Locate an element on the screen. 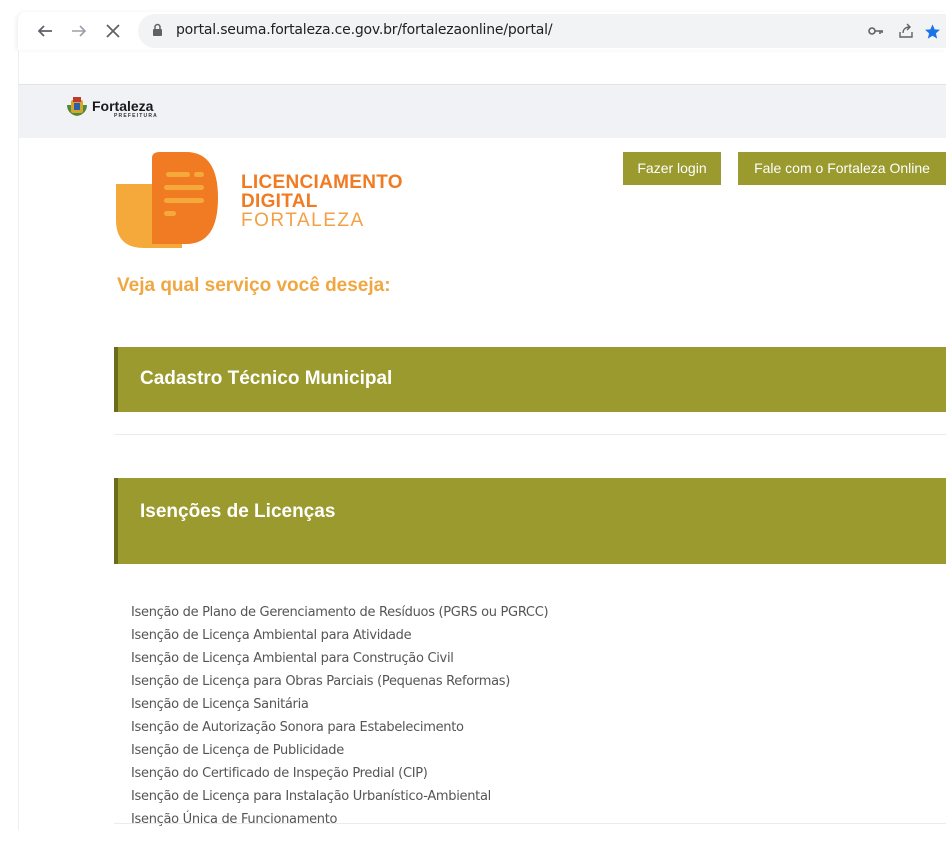 Image resolution: width=946 pixels, height=842 pixels. section-title: Cadastro Técnico Municipal is located at coordinates (266, 378).